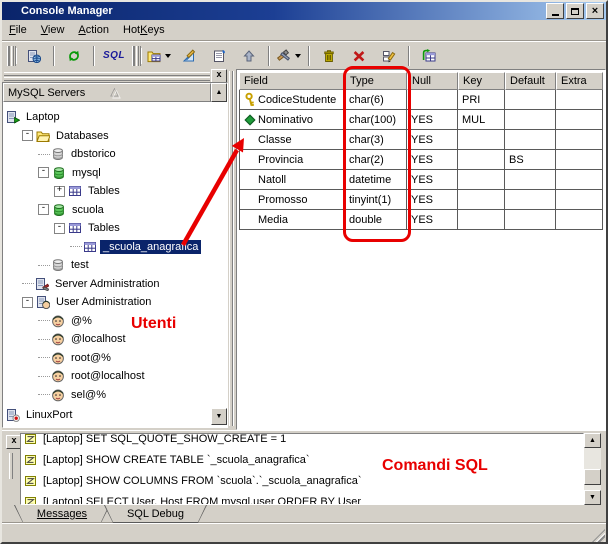  I want to click on toolbar-move-up-button, so click(249, 56).